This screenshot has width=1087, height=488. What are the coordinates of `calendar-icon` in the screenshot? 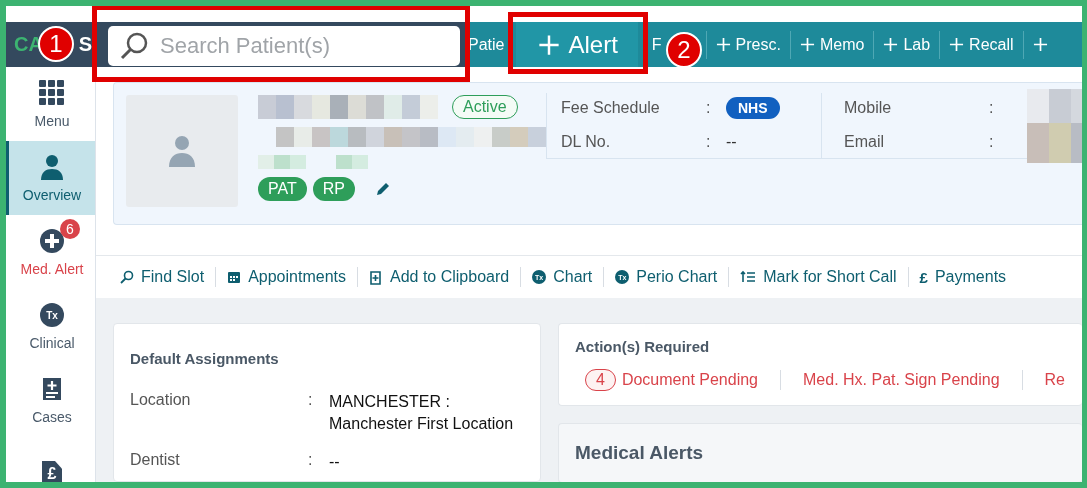 It's located at (234, 277).